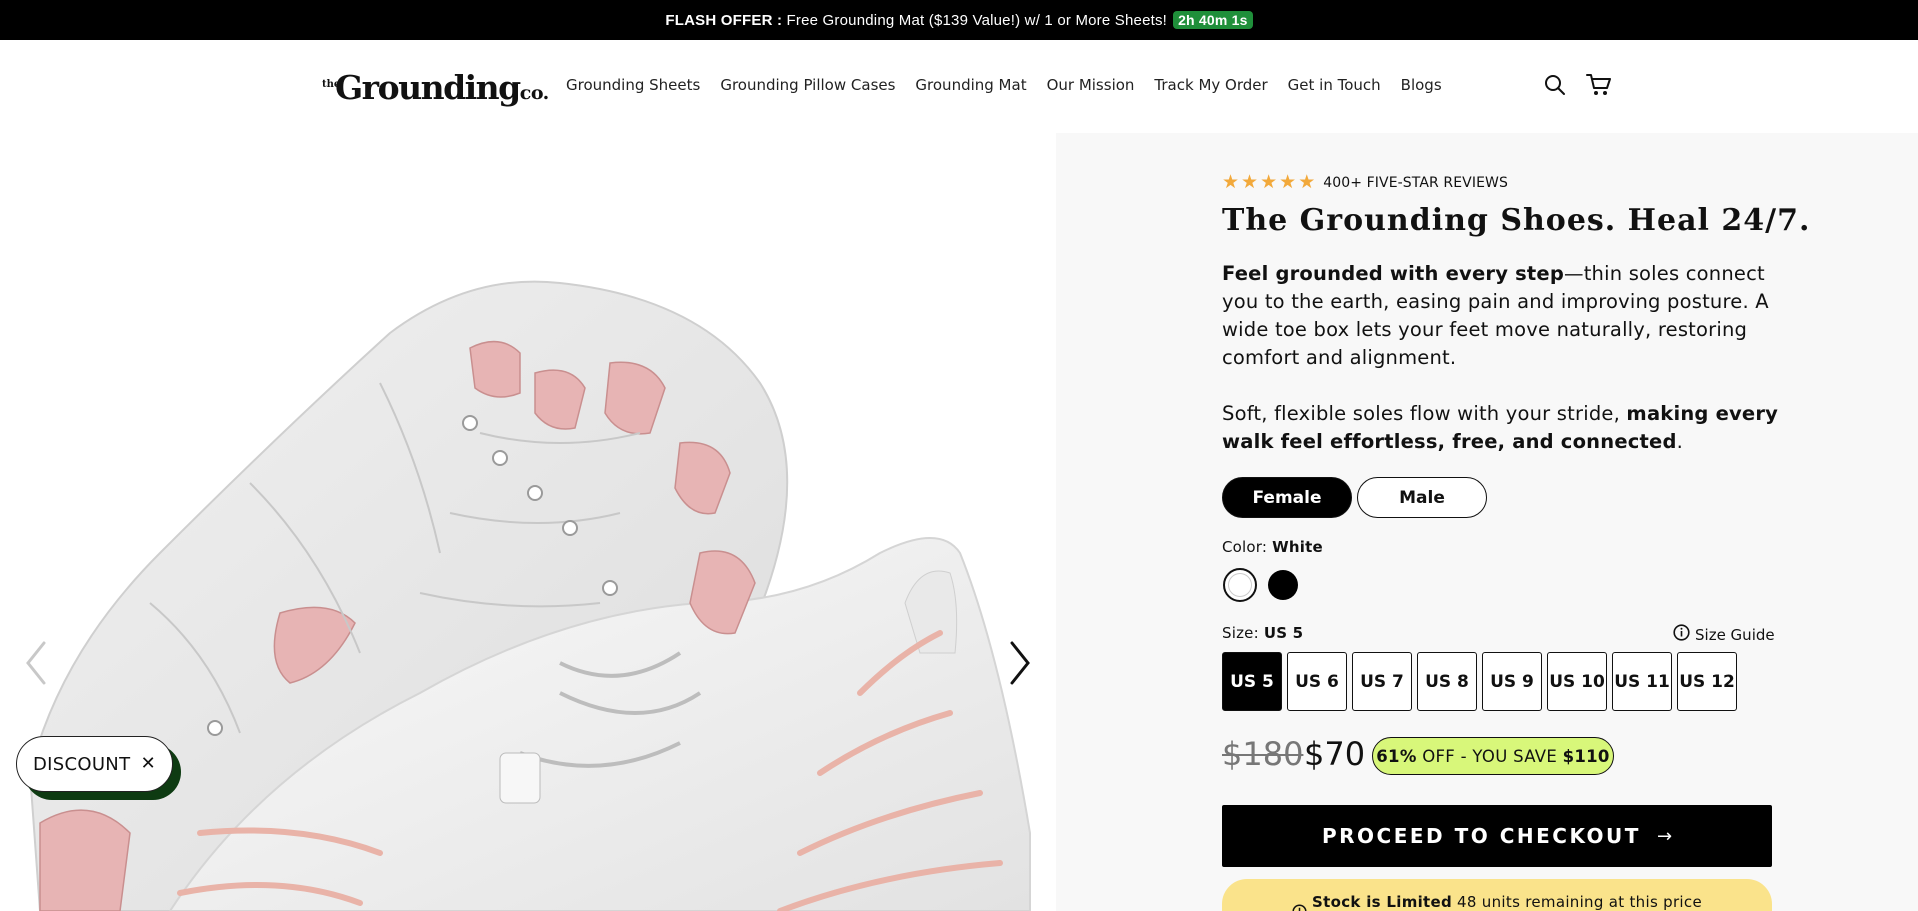 The image size is (1918, 911). I want to click on description-highlight: Feel grounded with every step, so click(1393, 273).